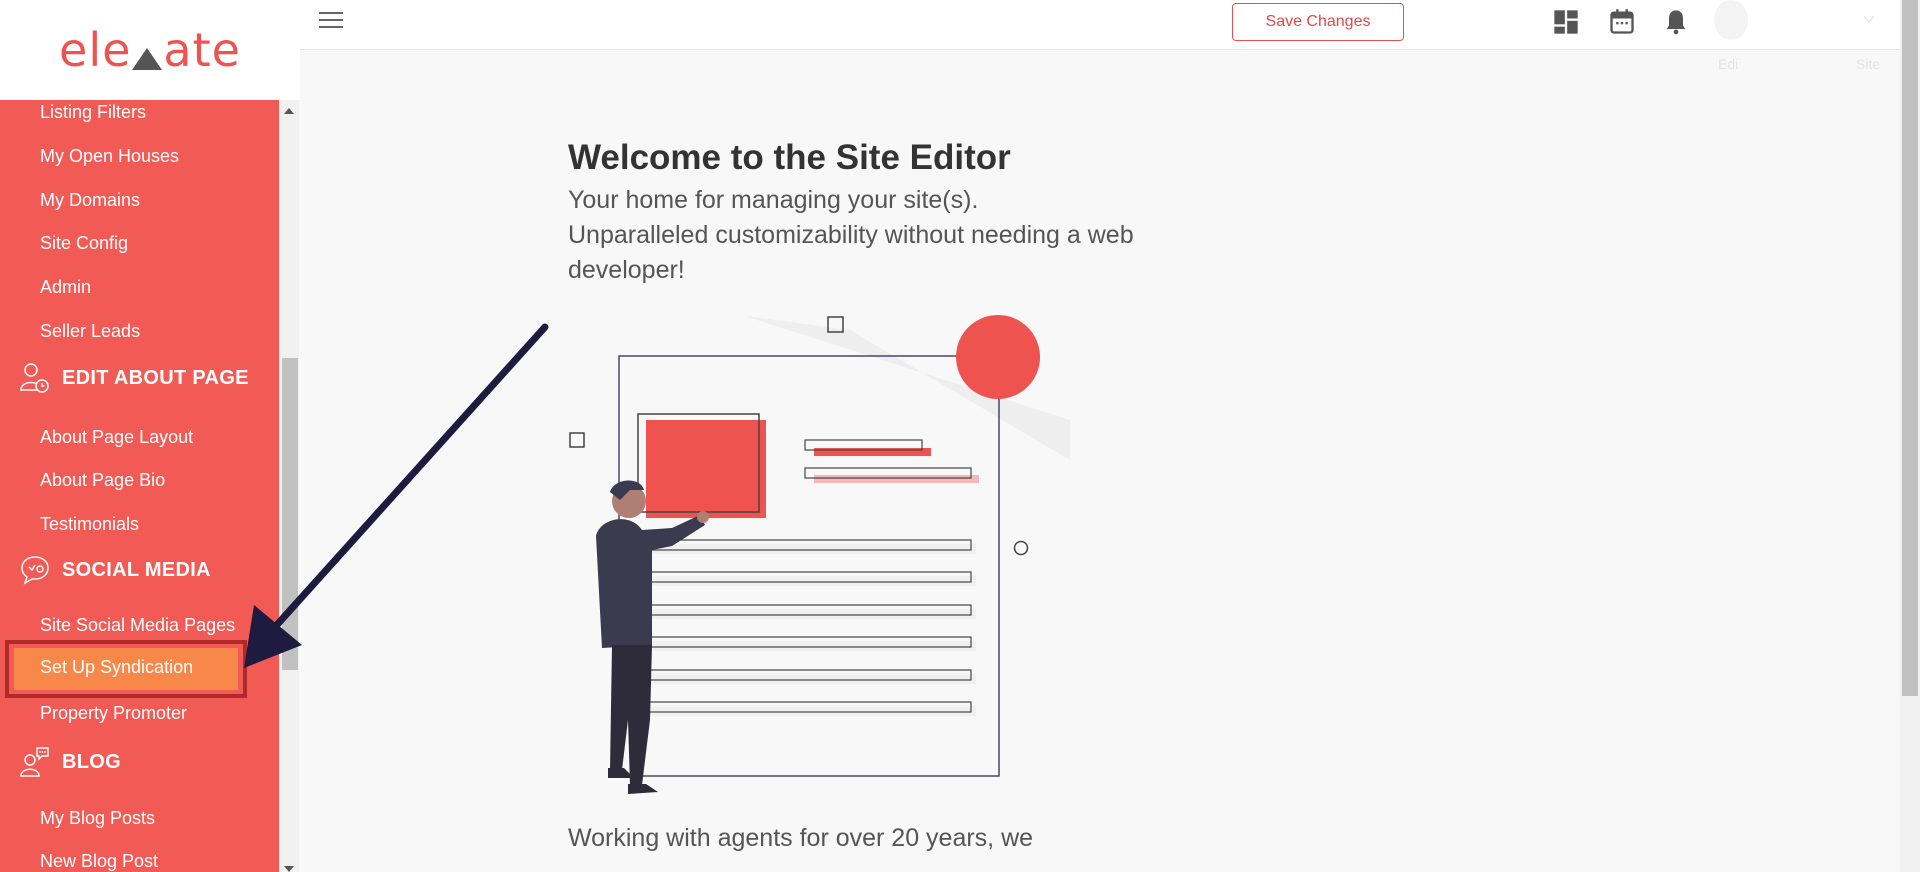 The image size is (1920, 872). Describe the element at coordinates (34, 378) in the screenshot. I see `user-clock-icon` at that location.